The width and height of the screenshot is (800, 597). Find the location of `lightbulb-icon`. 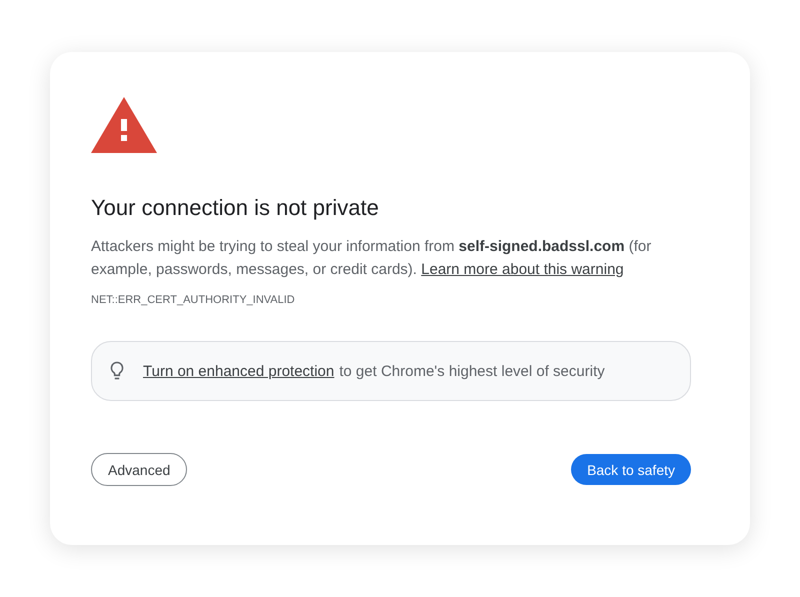

lightbulb-icon is located at coordinates (117, 371).